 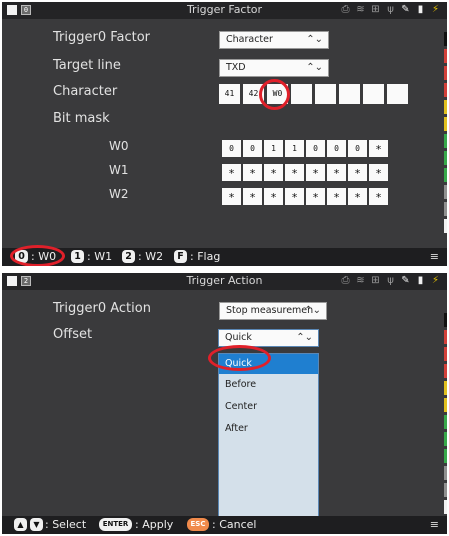 I want to click on pen-icon: ✎, so click(x=405, y=9).